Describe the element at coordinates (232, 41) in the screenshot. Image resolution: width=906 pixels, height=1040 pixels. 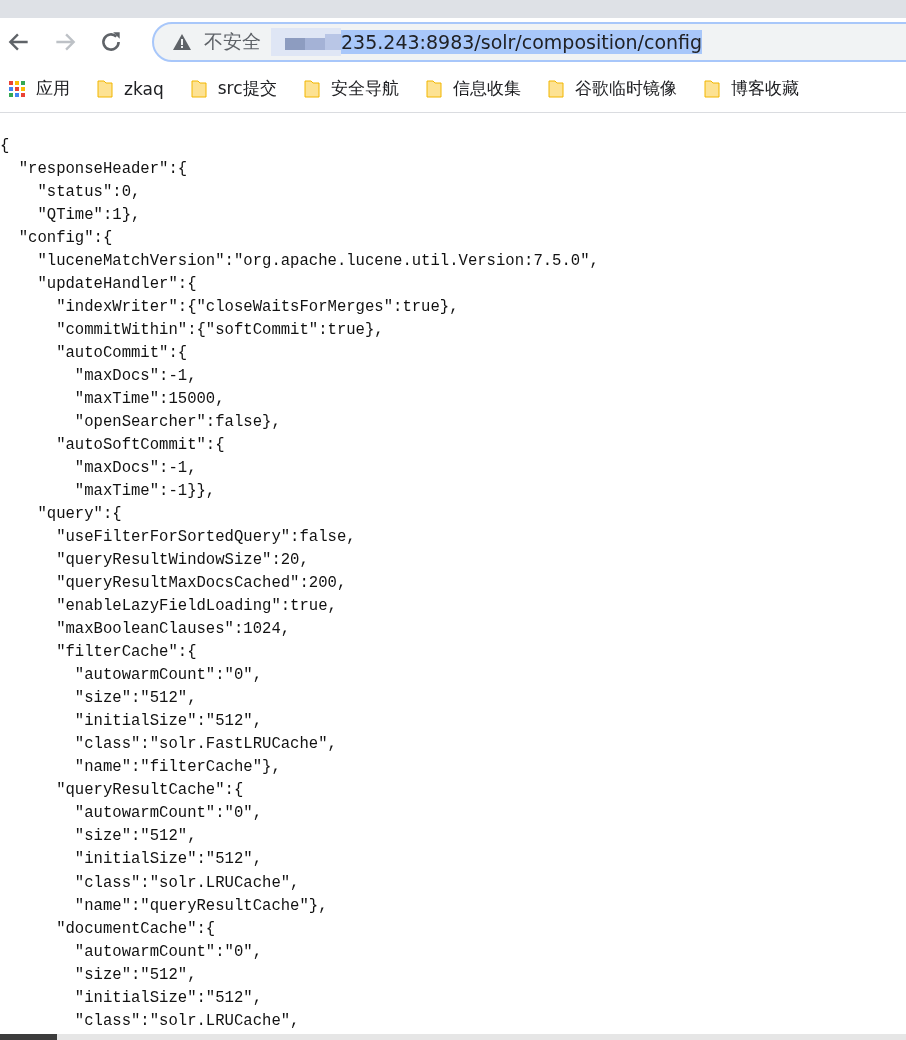
I see `security-label: 不安全` at that location.